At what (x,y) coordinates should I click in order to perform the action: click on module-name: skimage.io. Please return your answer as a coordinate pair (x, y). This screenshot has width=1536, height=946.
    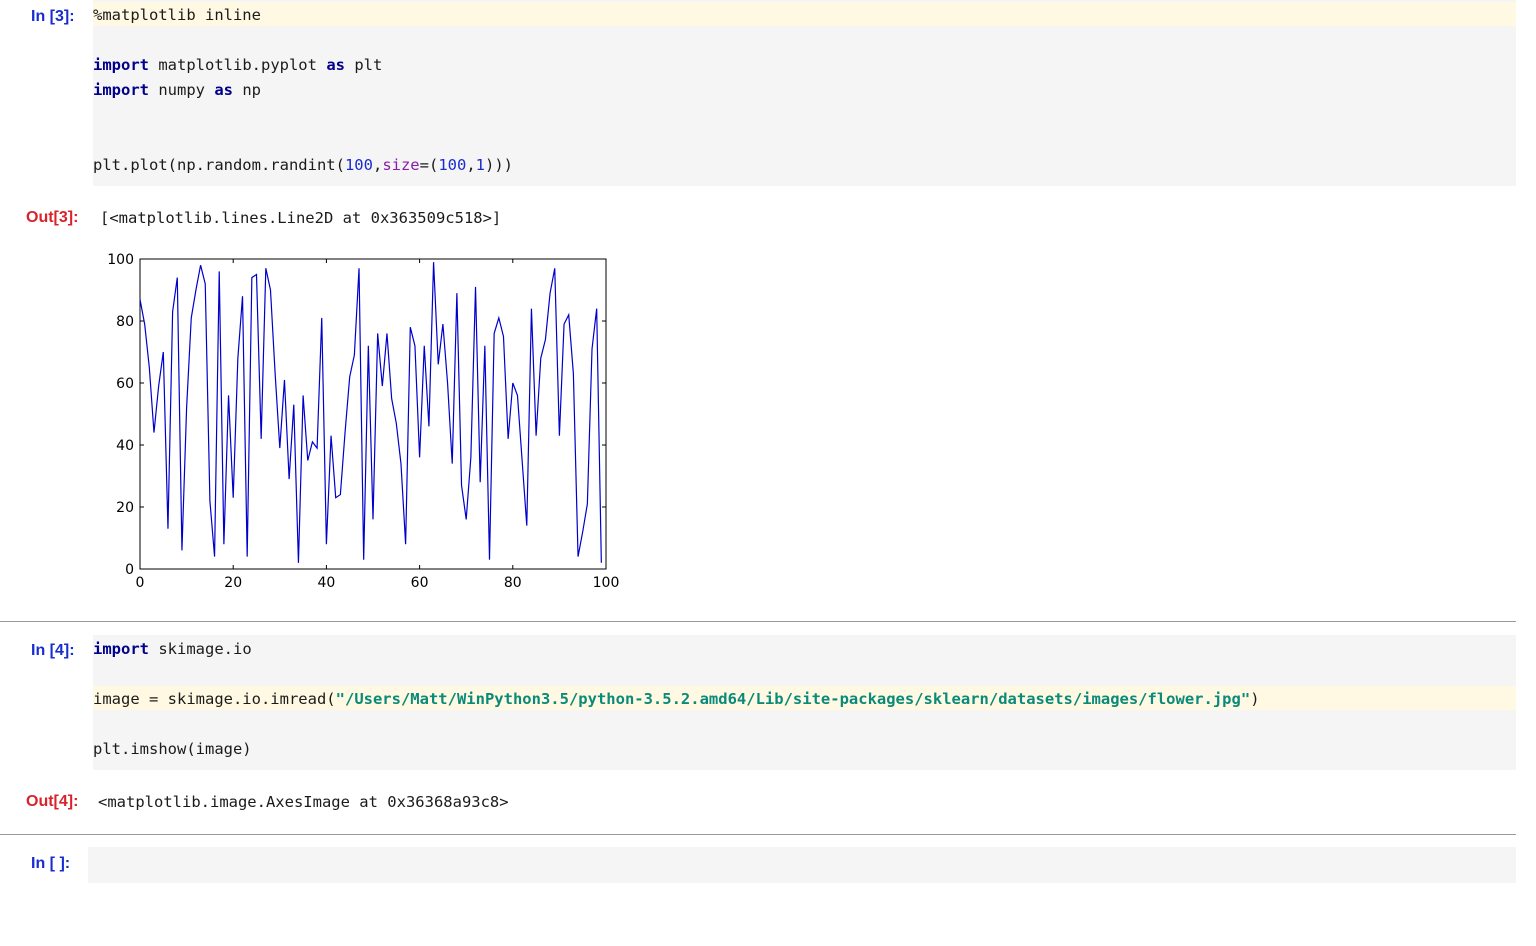
    Looking at the image, I should click on (200, 649).